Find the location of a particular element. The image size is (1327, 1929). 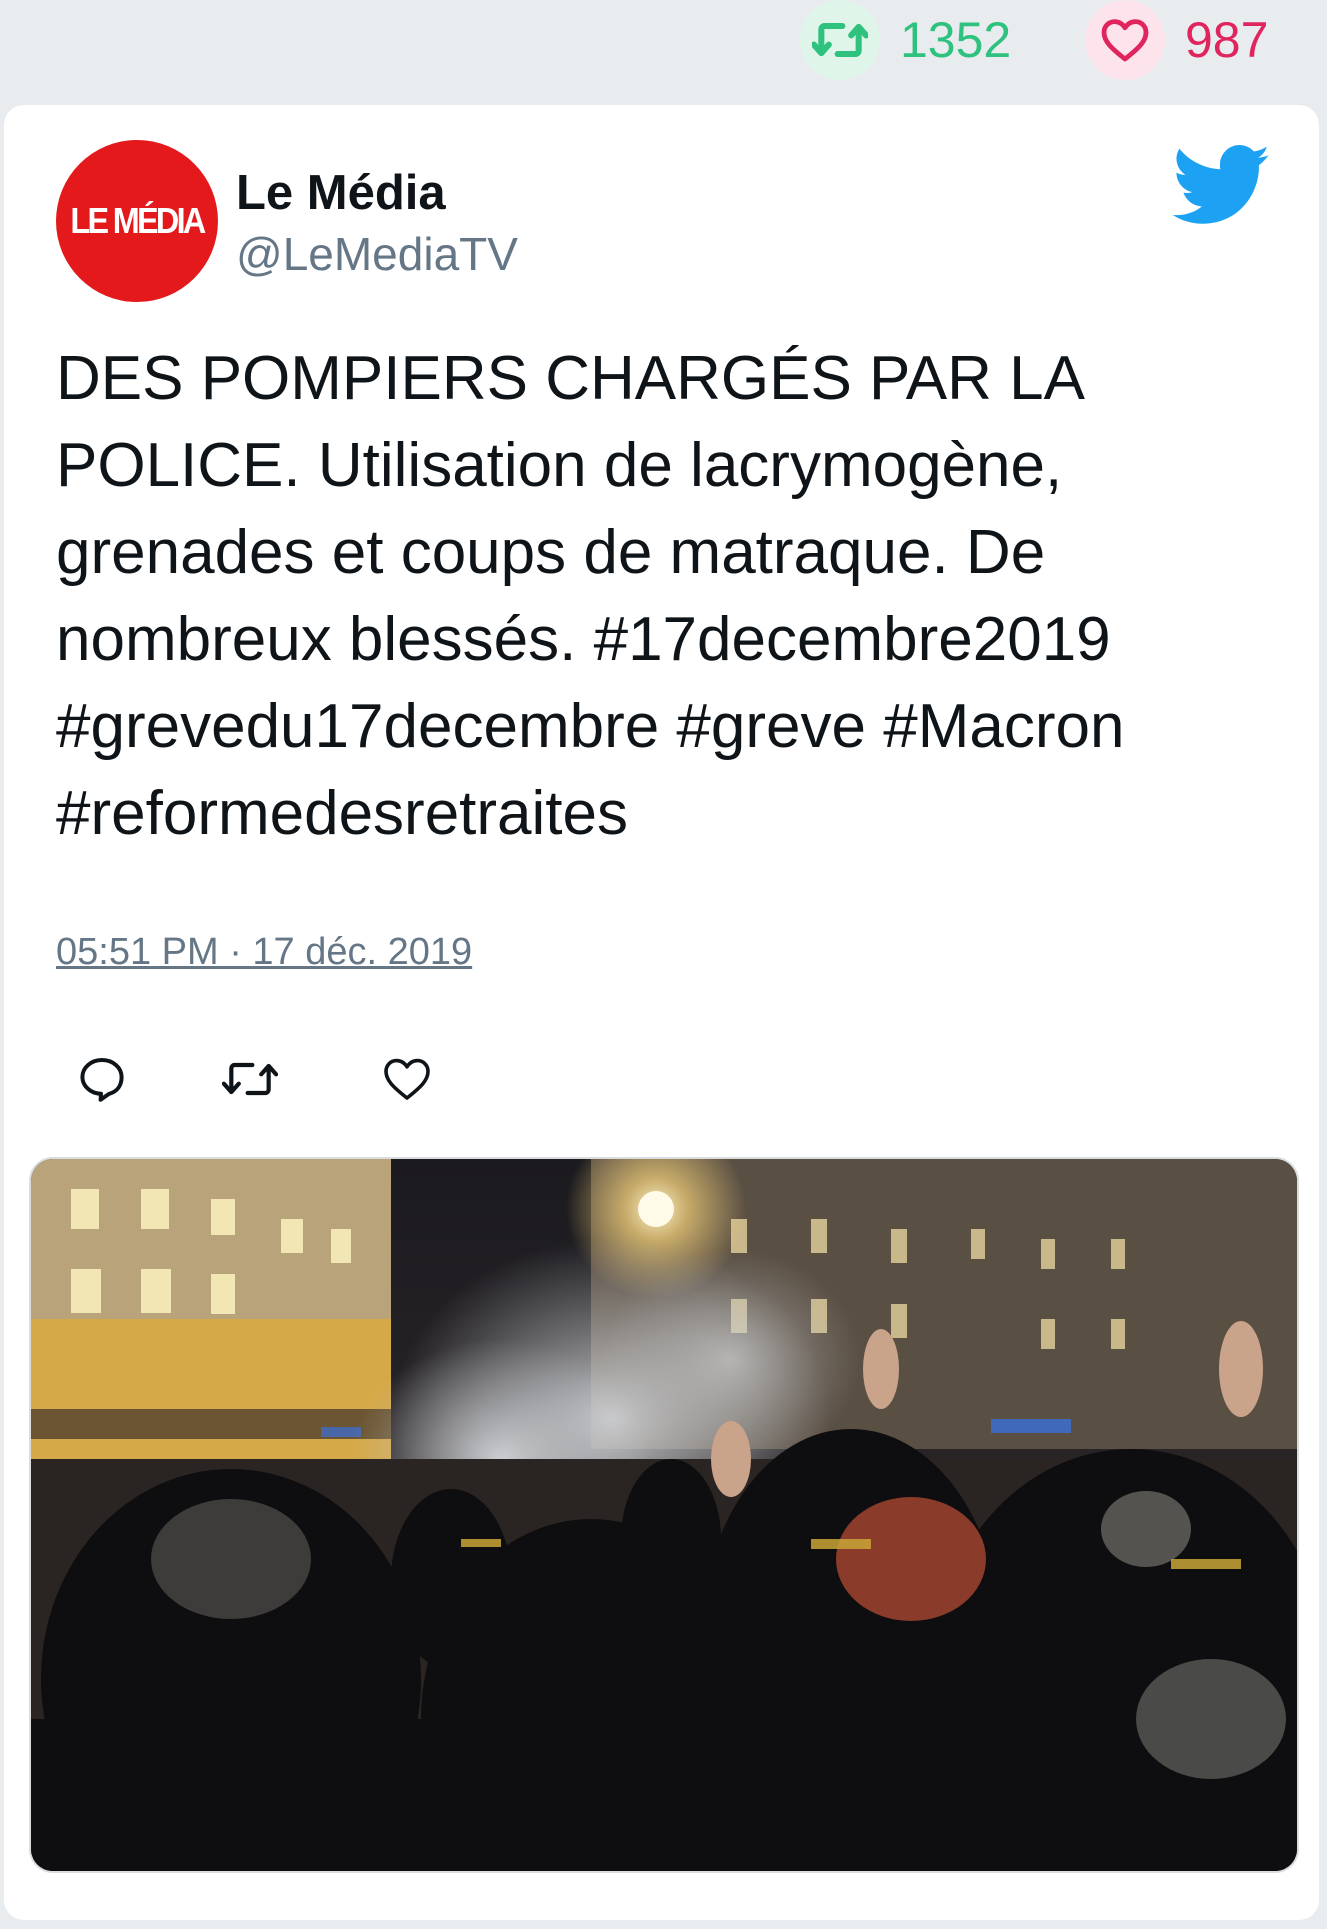

author-handle: @LeMediaTV is located at coordinates (377, 254).